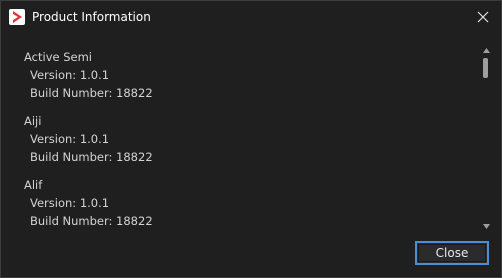 This screenshot has width=502, height=278. I want to click on product-name: Active Semi, so click(58, 57).